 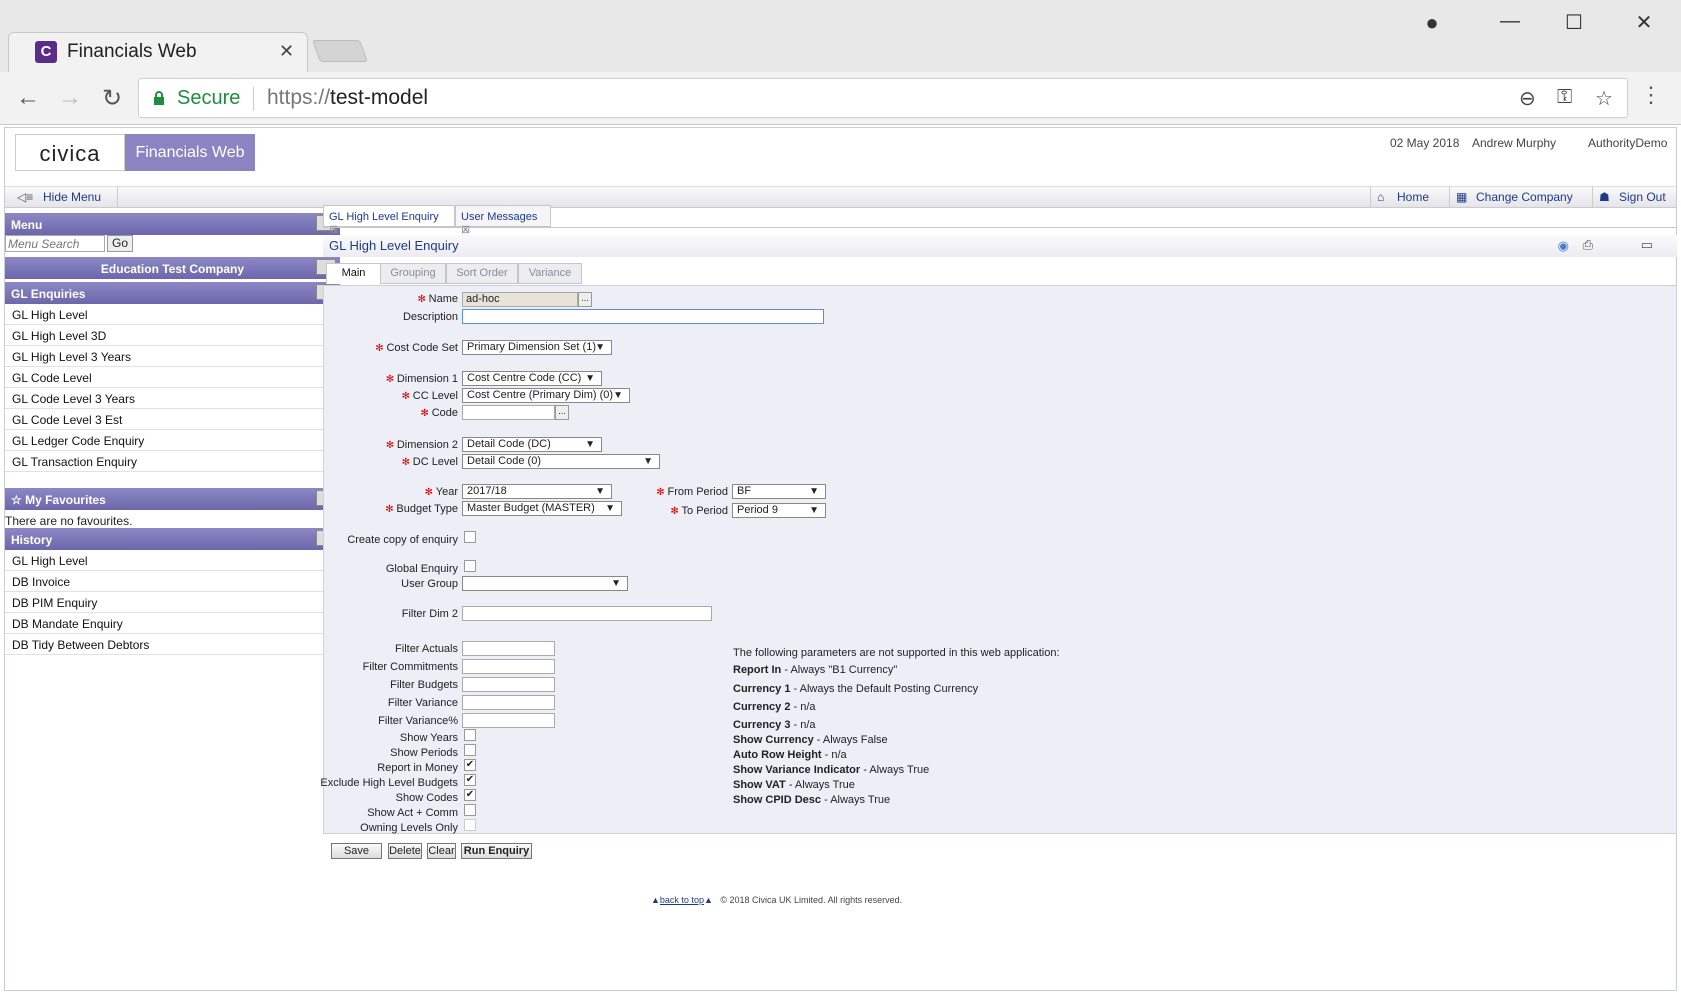 I want to click on create-copy-checkbox, so click(x=470, y=537).